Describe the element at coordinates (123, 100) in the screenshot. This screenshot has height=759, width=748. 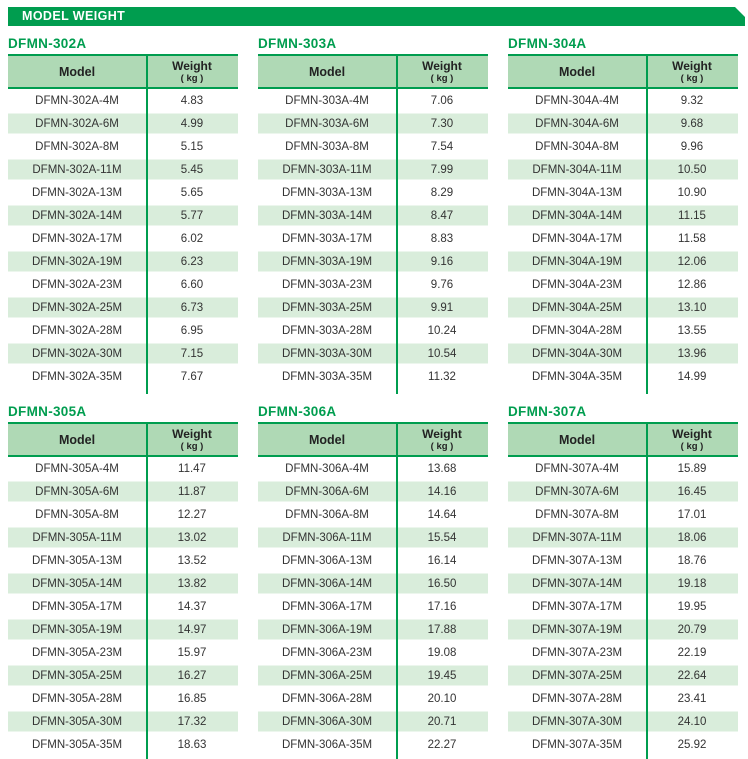
I see `table-row: DFMN-302A-4M 4.83` at that location.